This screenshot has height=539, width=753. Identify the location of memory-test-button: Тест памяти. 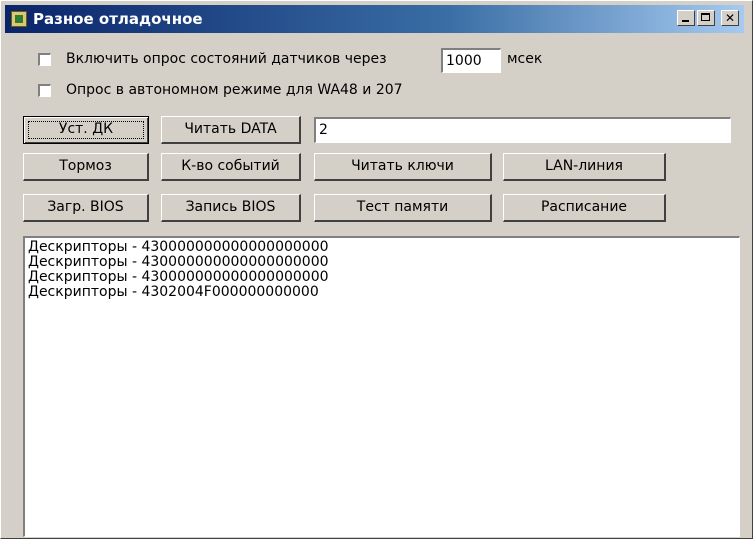
(403, 208).